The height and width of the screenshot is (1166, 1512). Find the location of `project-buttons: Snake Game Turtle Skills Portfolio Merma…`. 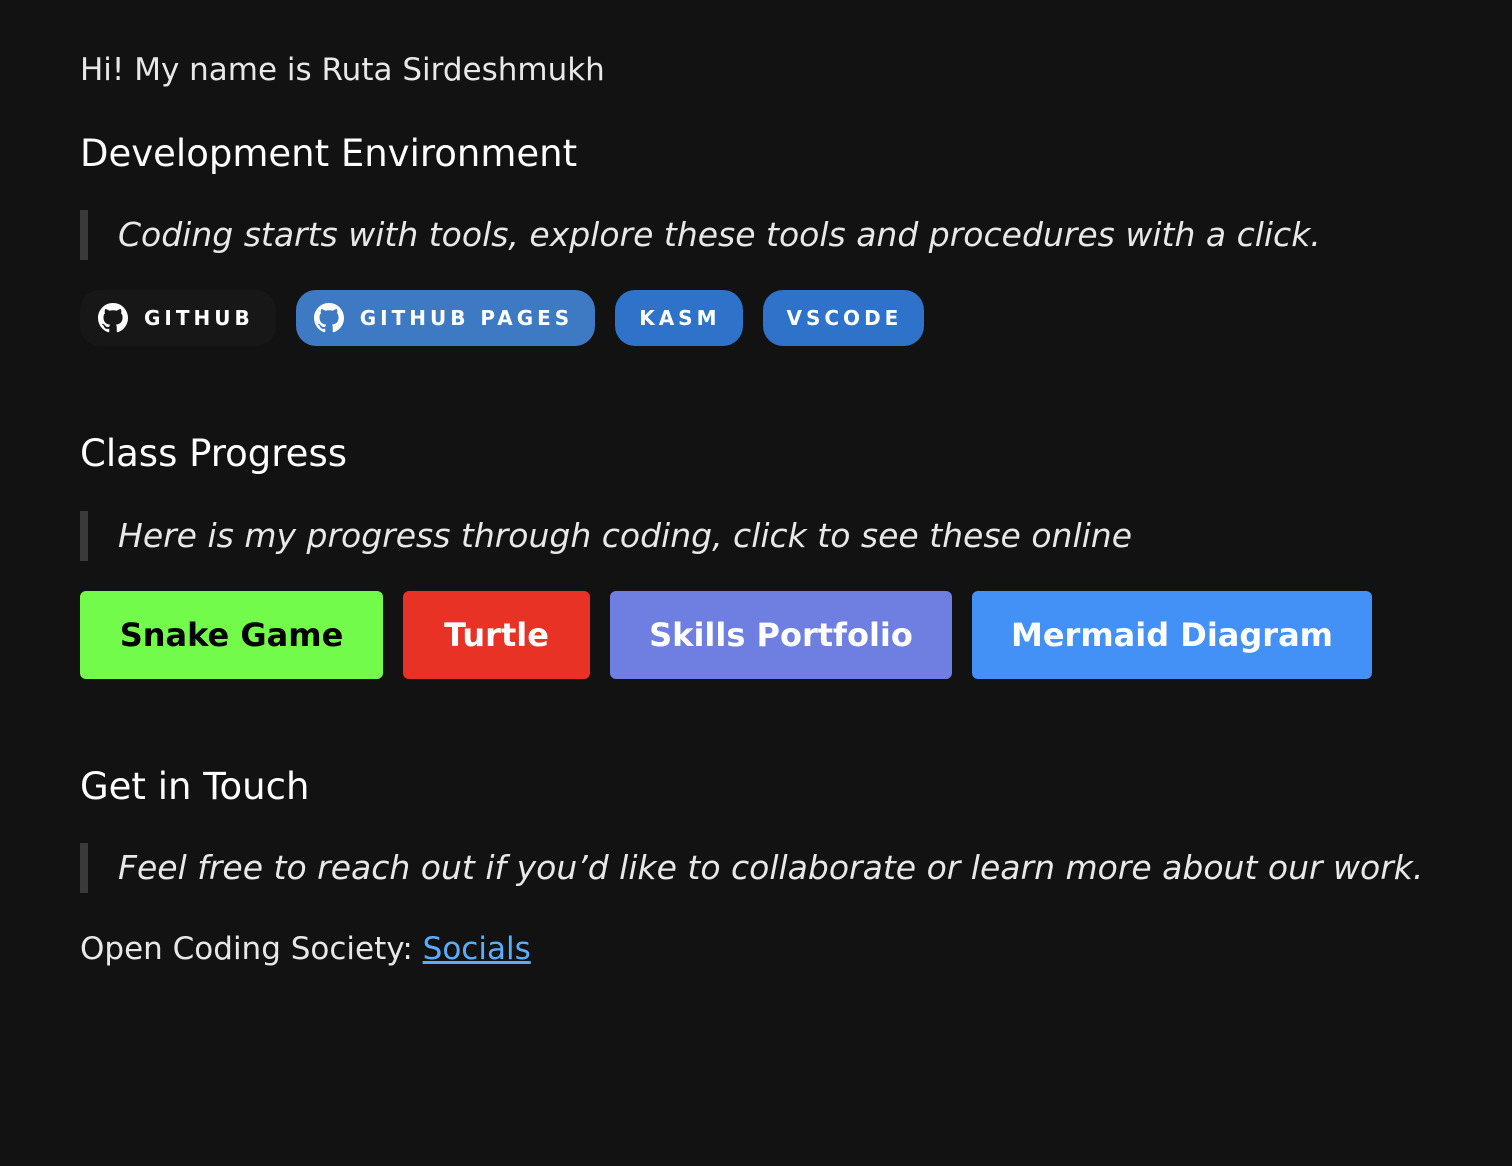

project-buttons: Snake Game Turtle Skills Portfolio Merma… is located at coordinates (726, 635).